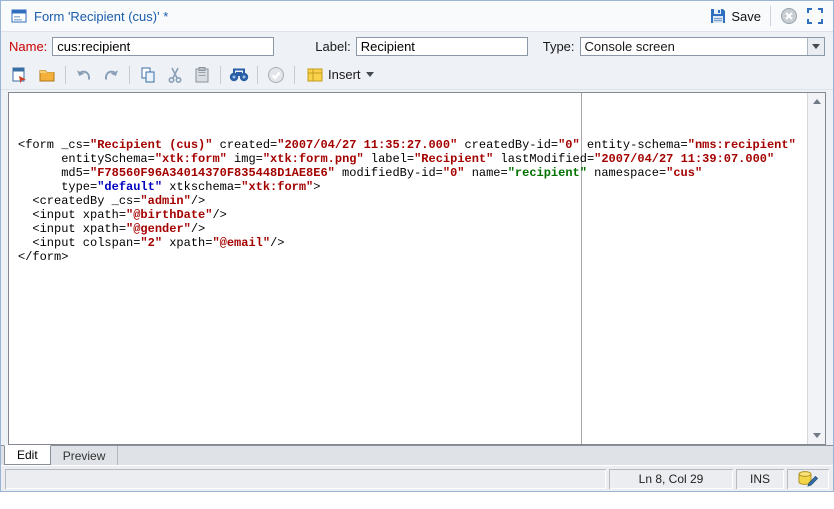 This screenshot has width=834, height=509. I want to click on undo-icon, so click(83, 74).